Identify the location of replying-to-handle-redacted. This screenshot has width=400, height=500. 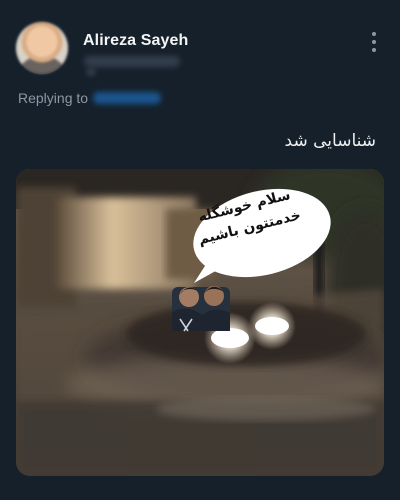
(127, 98).